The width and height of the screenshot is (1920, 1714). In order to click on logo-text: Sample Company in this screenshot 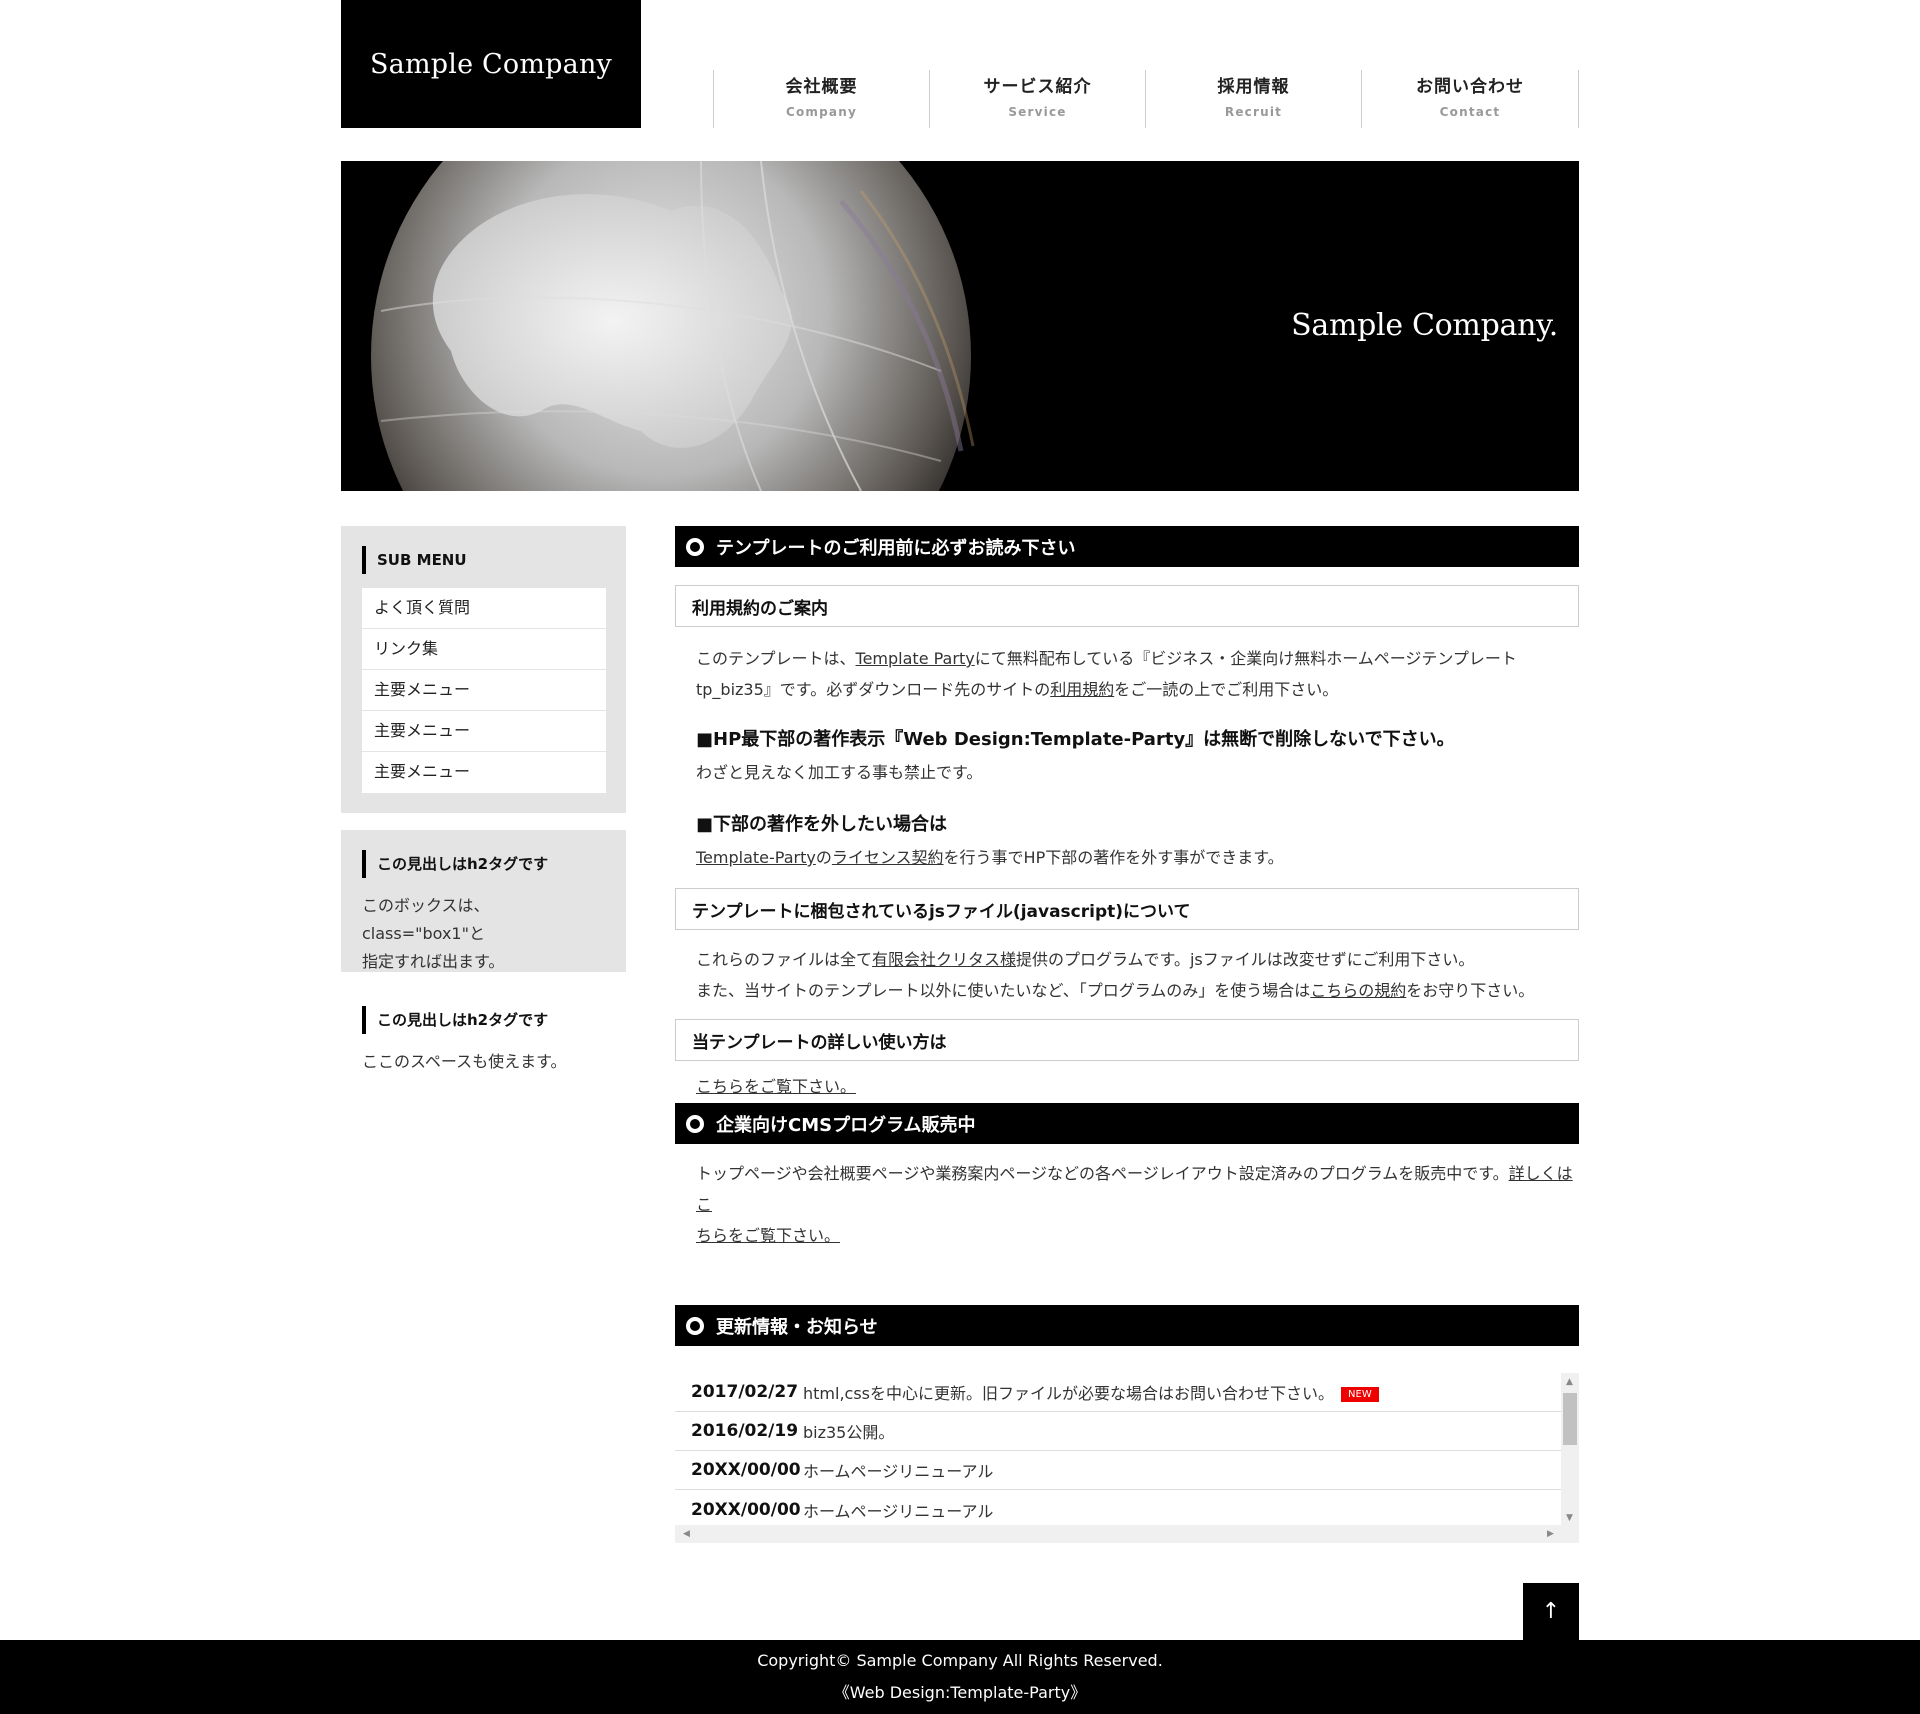, I will do `click(491, 64)`.